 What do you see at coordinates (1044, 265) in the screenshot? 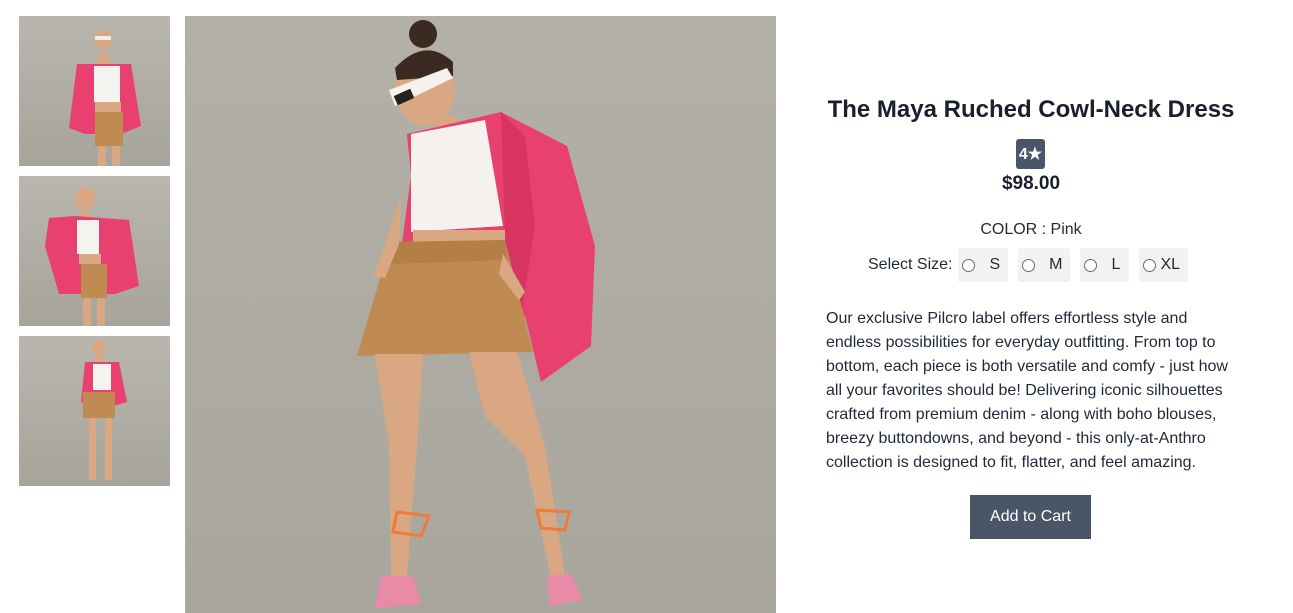
I see `size-option-m: M` at bounding box center [1044, 265].